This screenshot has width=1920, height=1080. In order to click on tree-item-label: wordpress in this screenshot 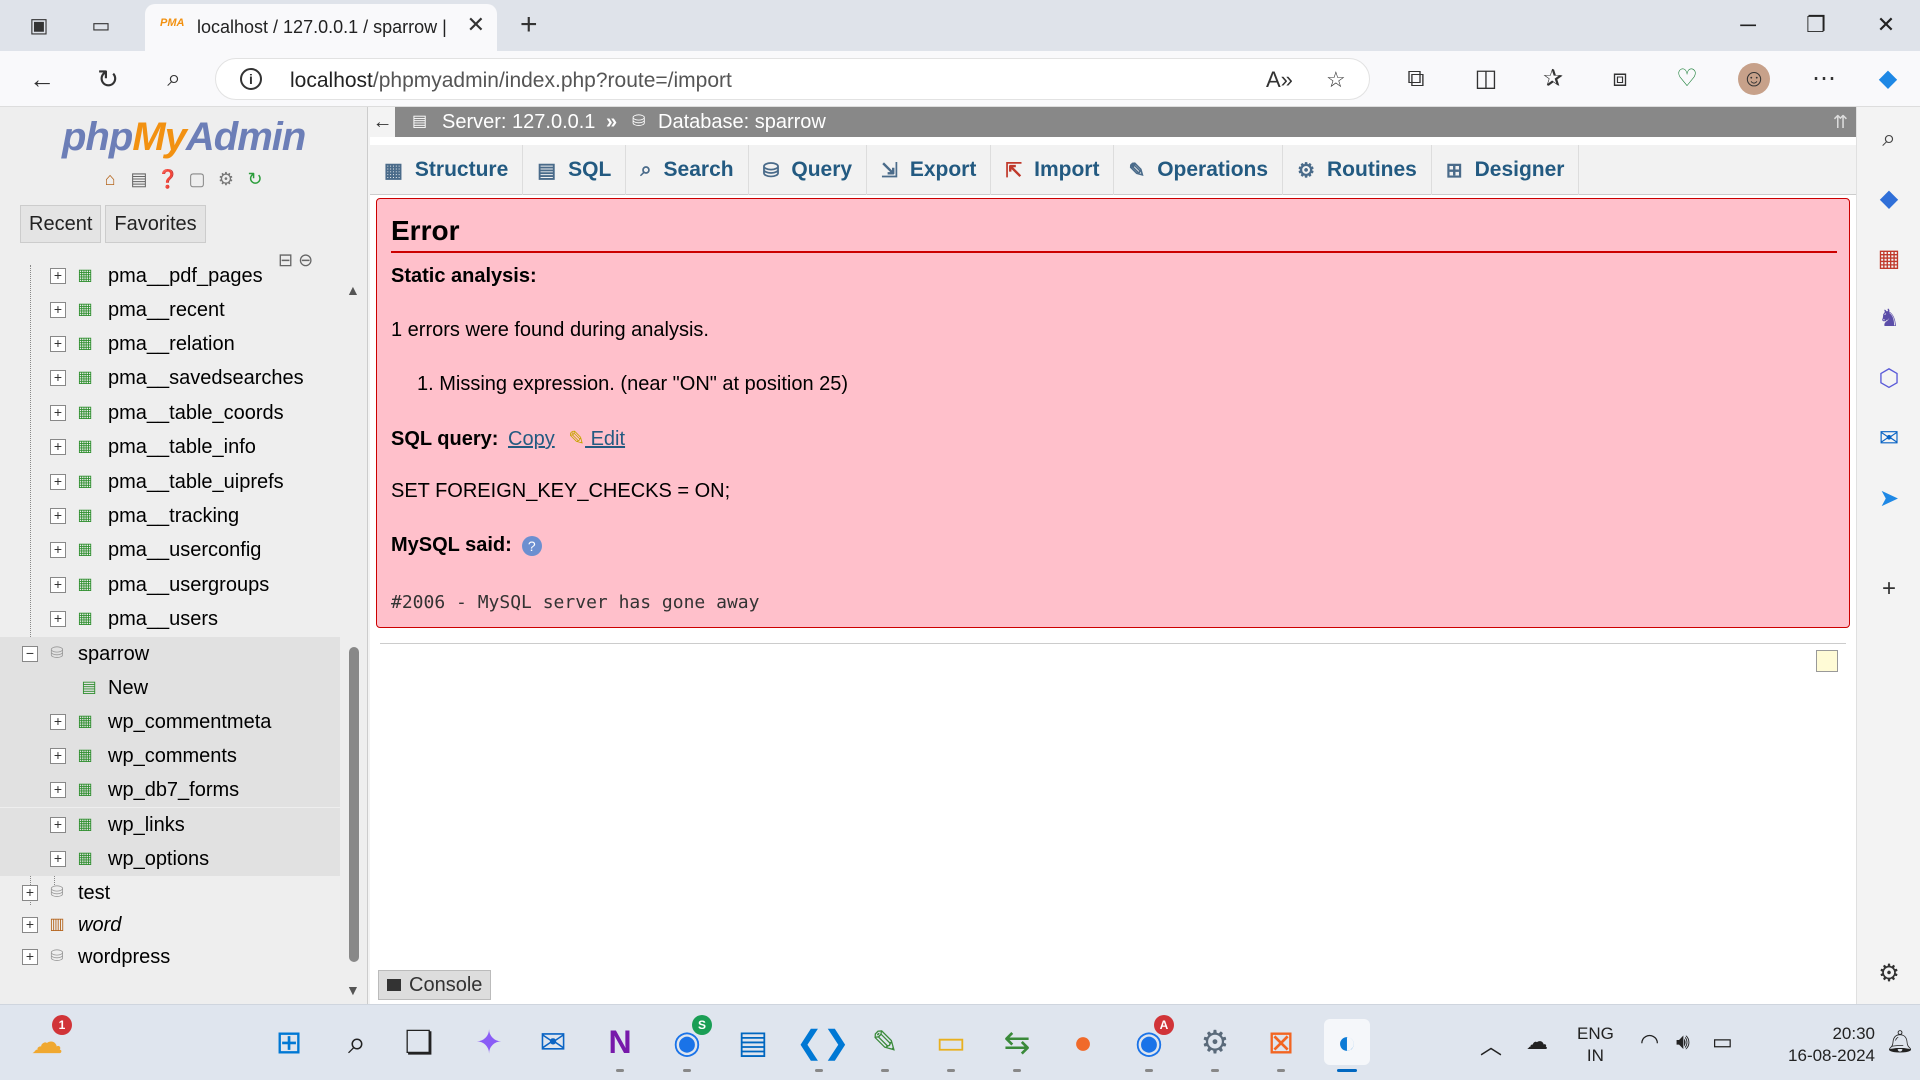, I will do `click(124, 957)`.